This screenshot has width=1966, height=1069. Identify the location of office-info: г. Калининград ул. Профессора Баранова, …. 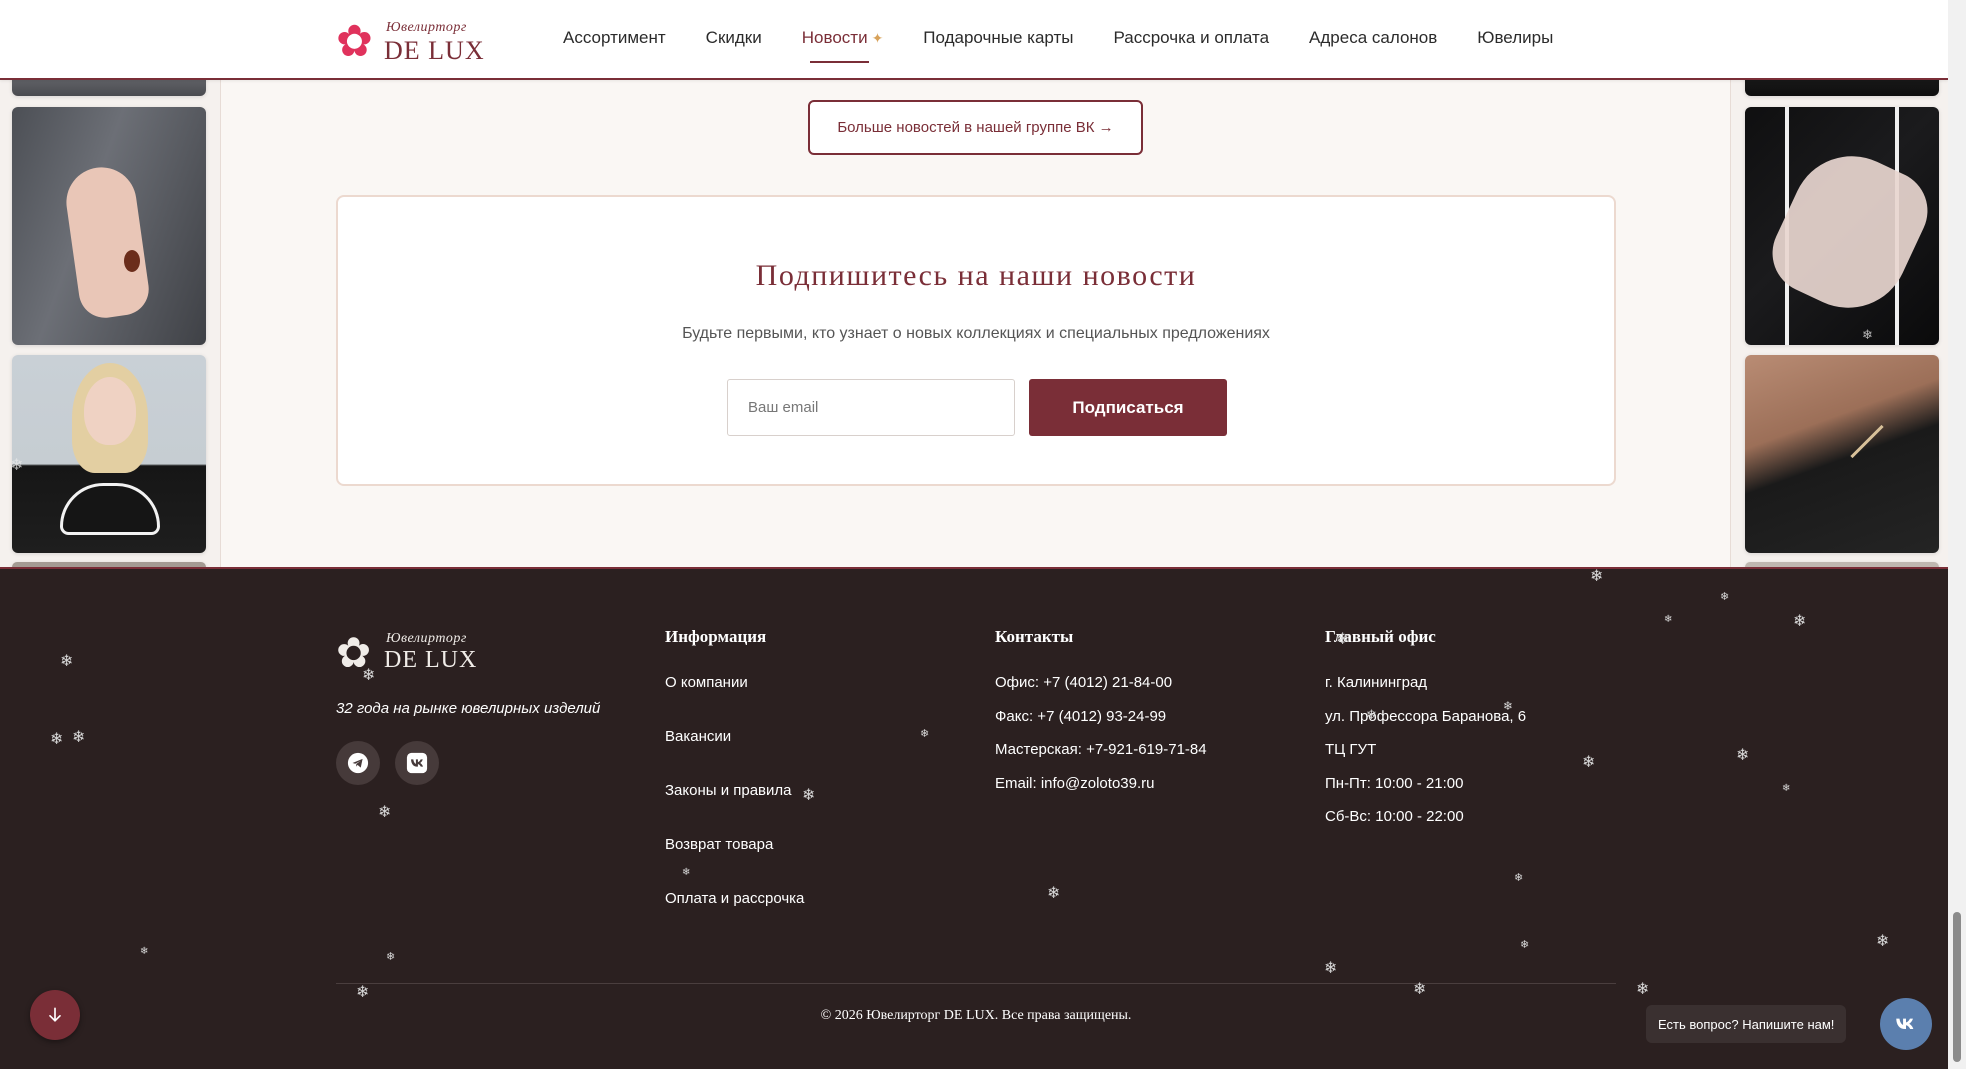
(1425, 758).